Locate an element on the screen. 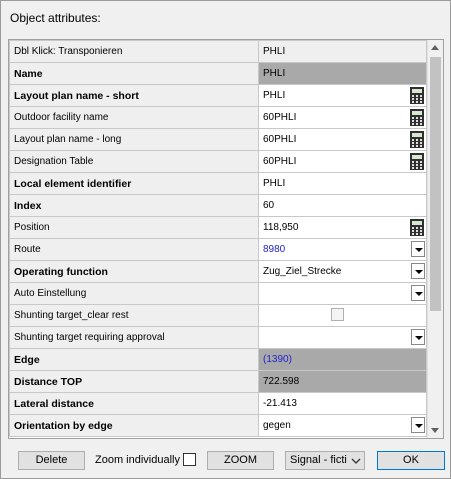 This screenshot has height=479, width=451. table-row: Layout plan name - short PHLI is located at coordinates (218, 95).